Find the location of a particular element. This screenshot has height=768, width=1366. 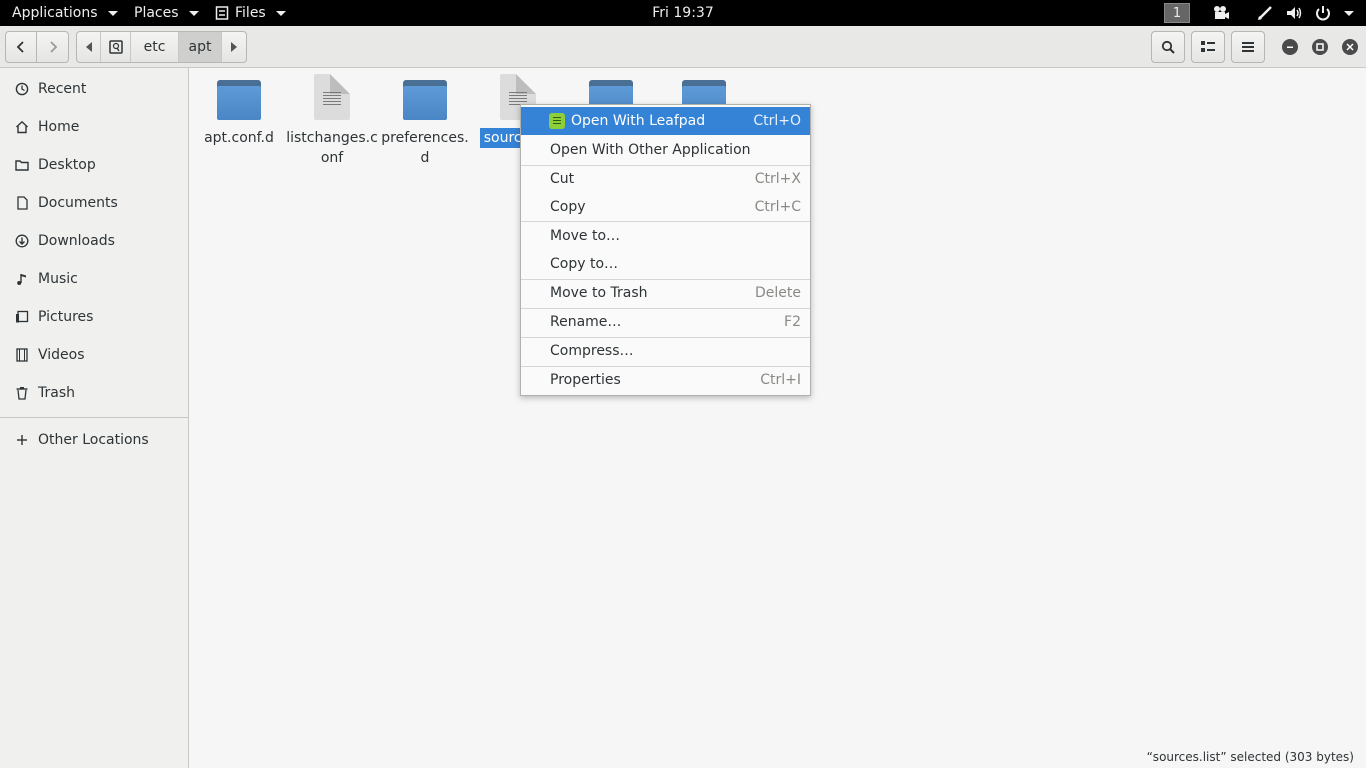

home-icon is located at coordinates (22, 127).